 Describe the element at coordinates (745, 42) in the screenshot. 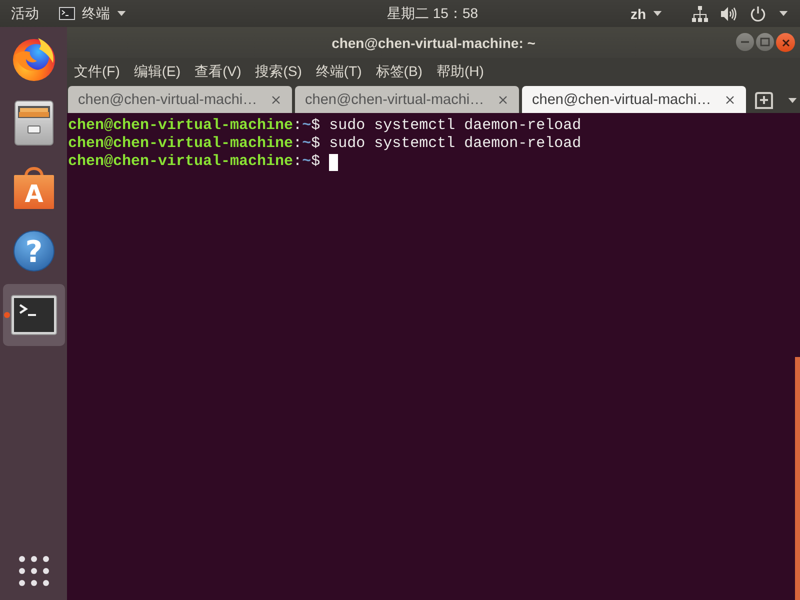

I see `minimize-button` at that location.